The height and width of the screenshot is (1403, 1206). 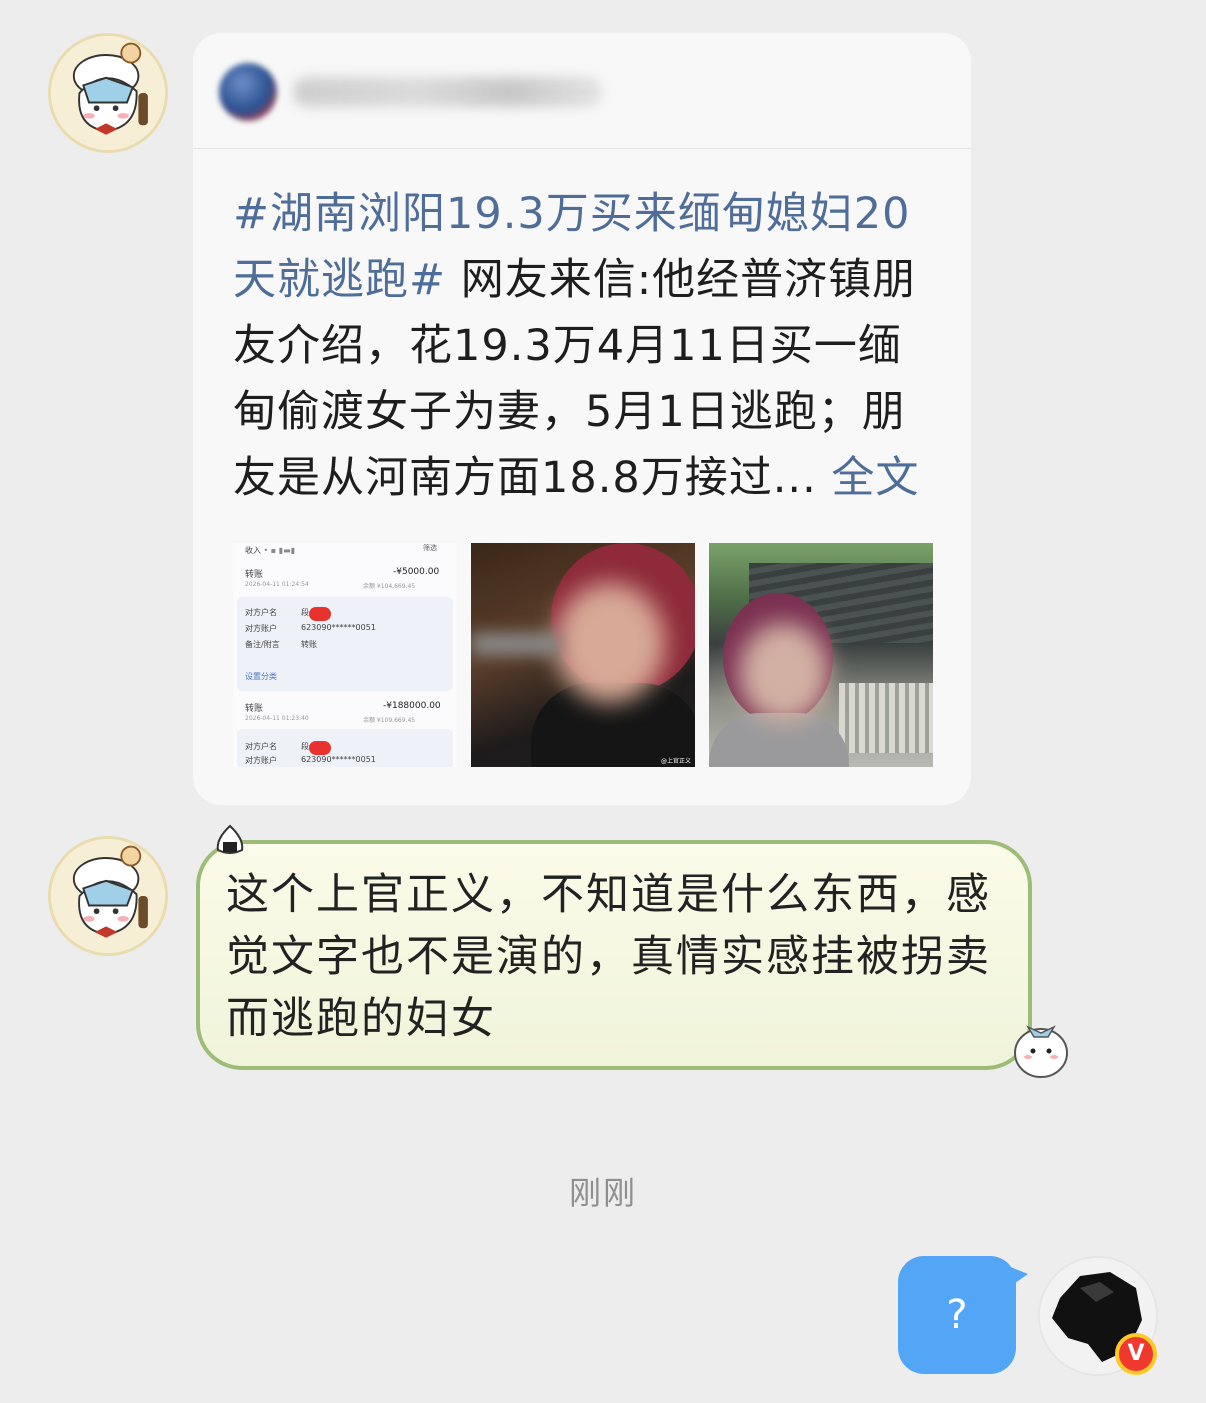 What do you see at coordinates (389, 720) in the screenshot?
I see `balance-2: 余额 ¥109,669.45` at bounding box center [389, 720].